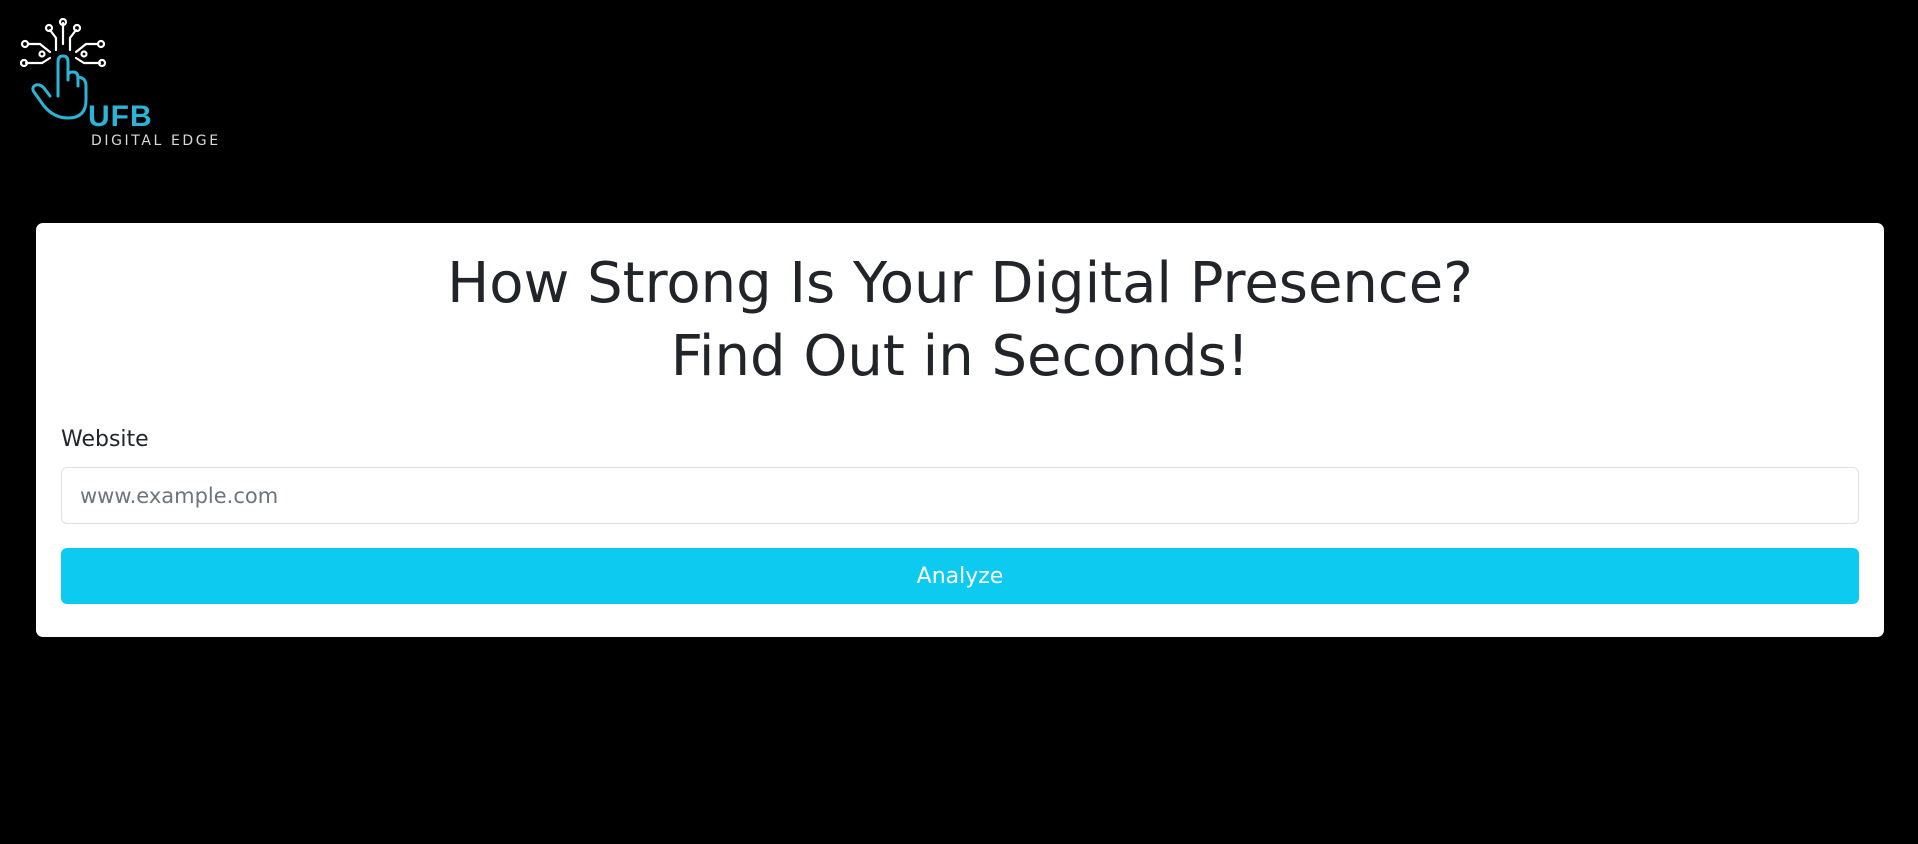 The height and width of the screenshot is (844, 1918). What do you see at coordinates (960, 283) in the screenshot?
I see `headline-line-1: How Strong Is Your Digital Presence?` at bounding box center [960, 283].